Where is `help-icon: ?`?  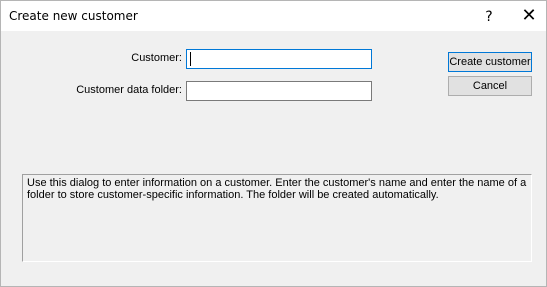 help-icon: ? is located at coordinates (489, 17).